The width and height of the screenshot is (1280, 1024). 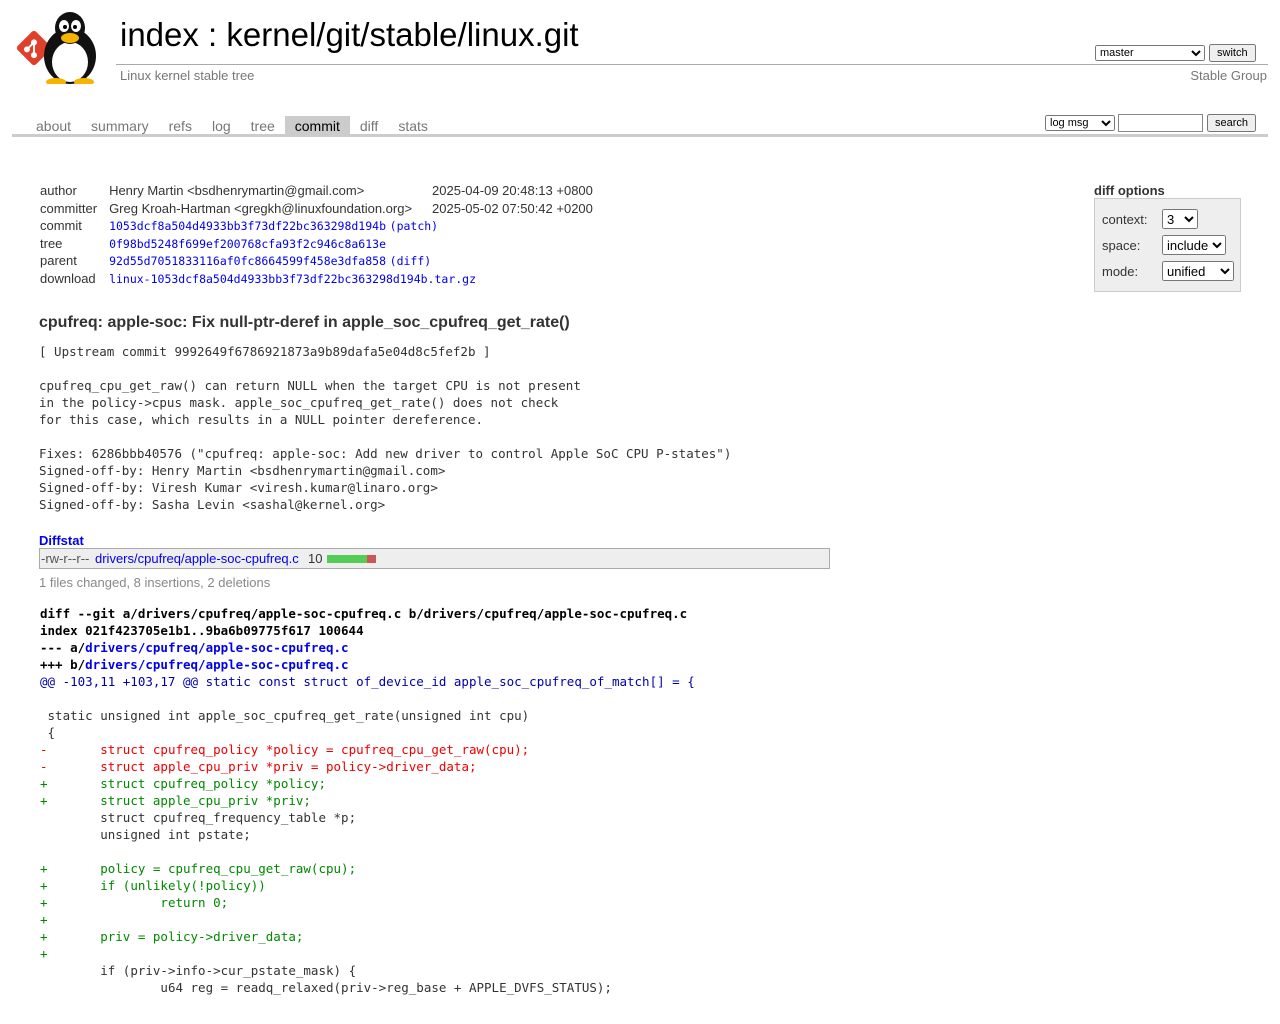 I want to click on commit-hash-link: 1053dcf8a504d4933bb3f73df22bc363298d194b, so click(x=247, y=226).